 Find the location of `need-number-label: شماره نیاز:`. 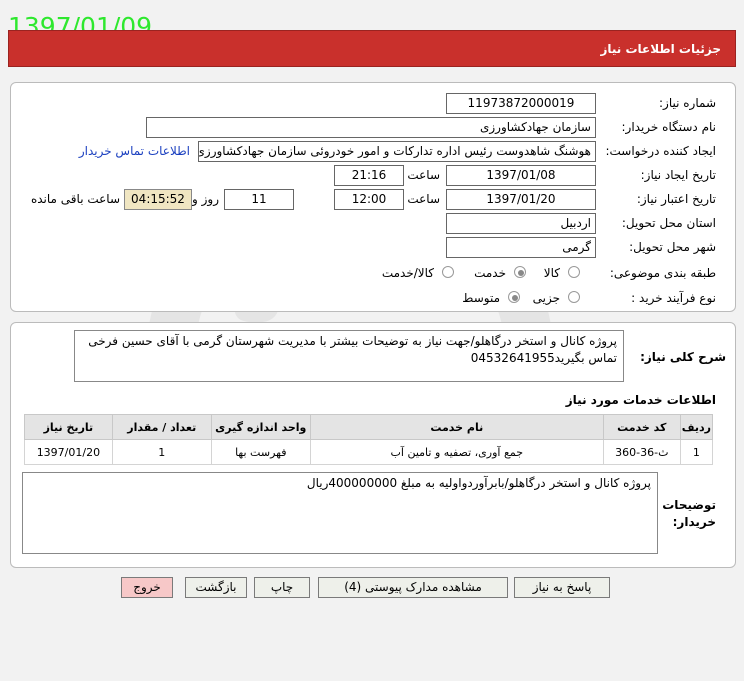

need-number-label: شماره نیاز: is located at coordinates (687, 103).